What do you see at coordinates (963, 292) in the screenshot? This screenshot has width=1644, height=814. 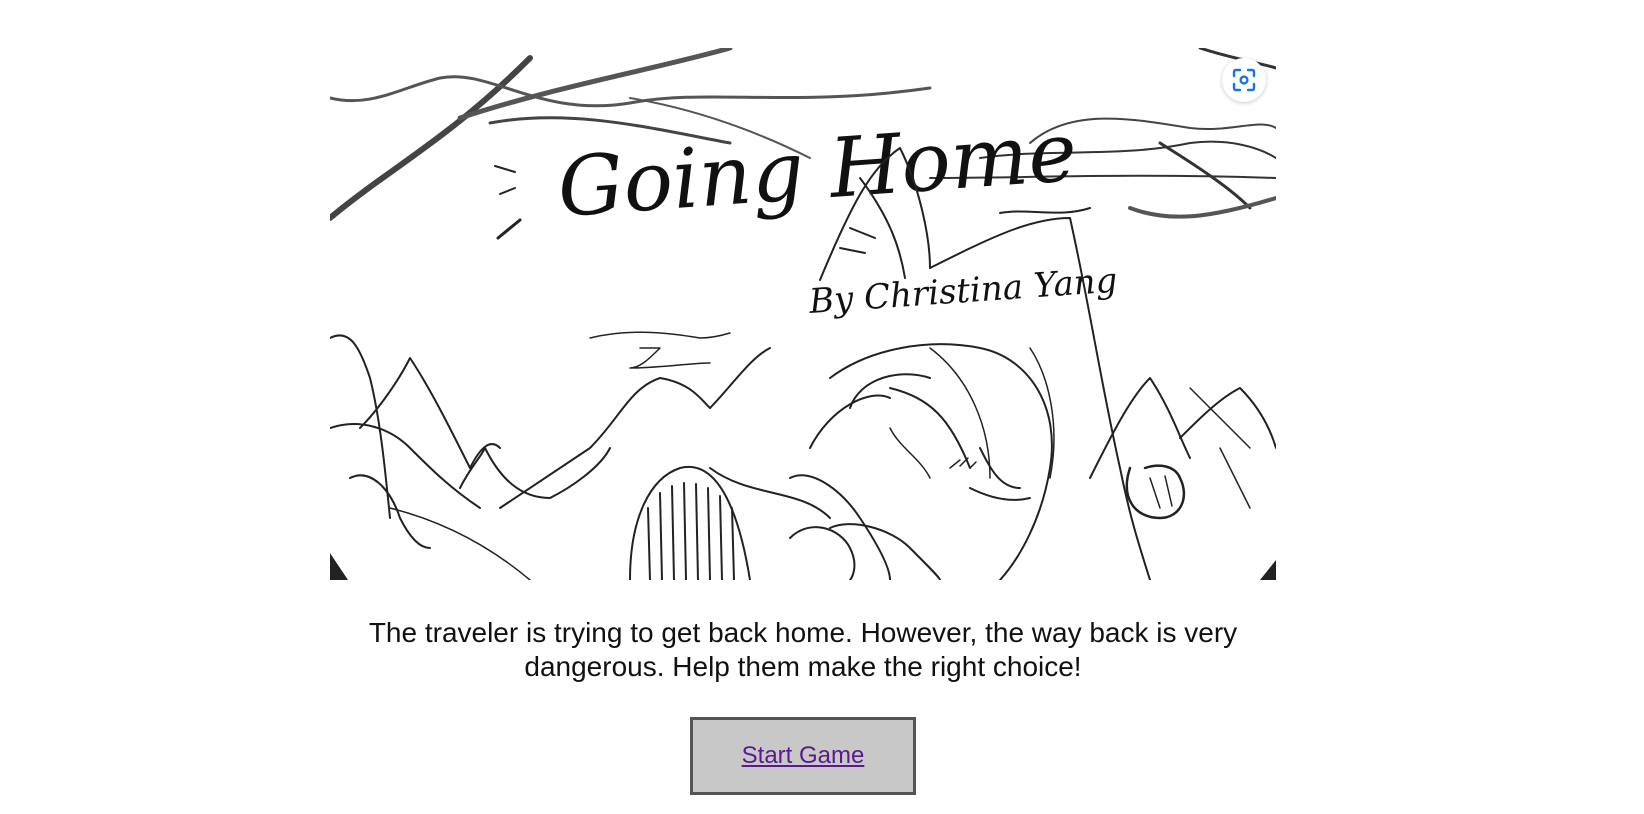 I see `svg-text: By Christina Yang` at bounding box center [963, 292].